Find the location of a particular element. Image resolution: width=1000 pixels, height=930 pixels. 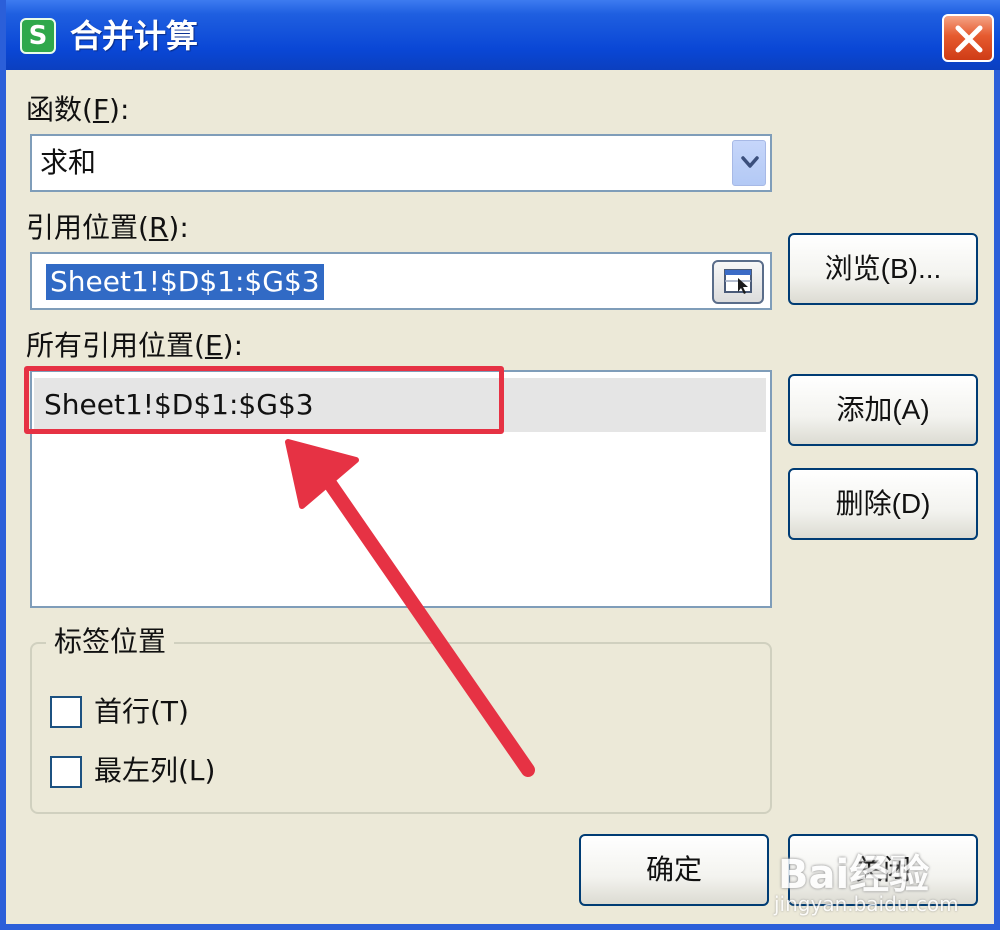

chevron-down-icon is located at coordinates (750, 162).